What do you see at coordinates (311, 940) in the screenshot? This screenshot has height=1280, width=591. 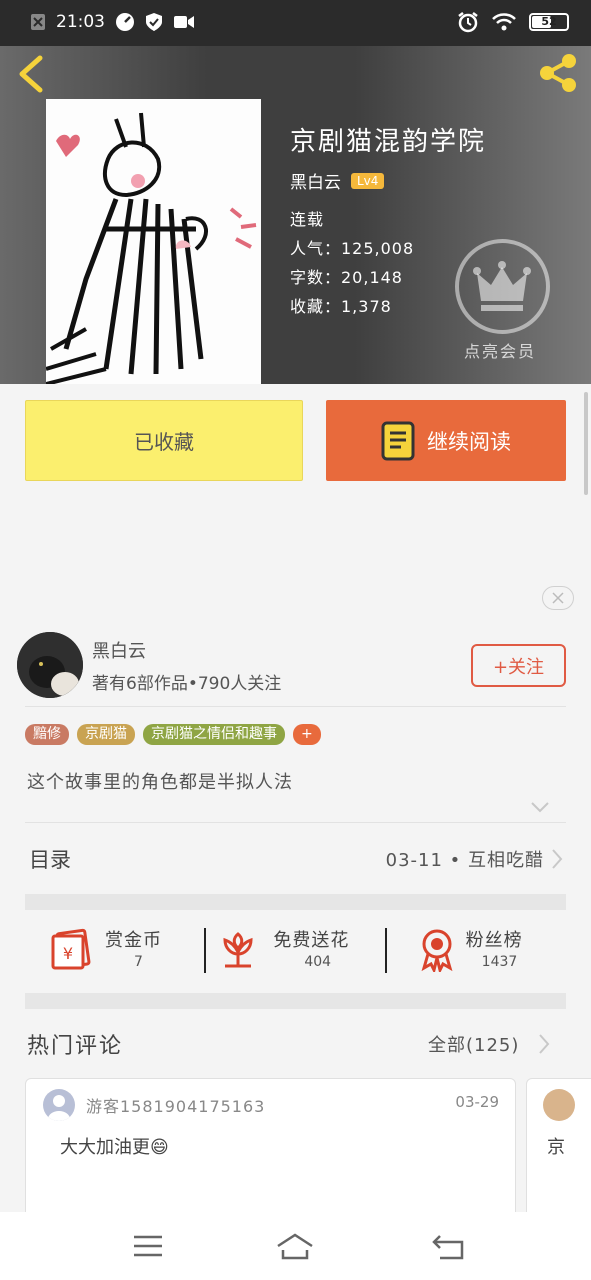 I see `send-flower-label: 免费送花` at bounding box center [311, 940].